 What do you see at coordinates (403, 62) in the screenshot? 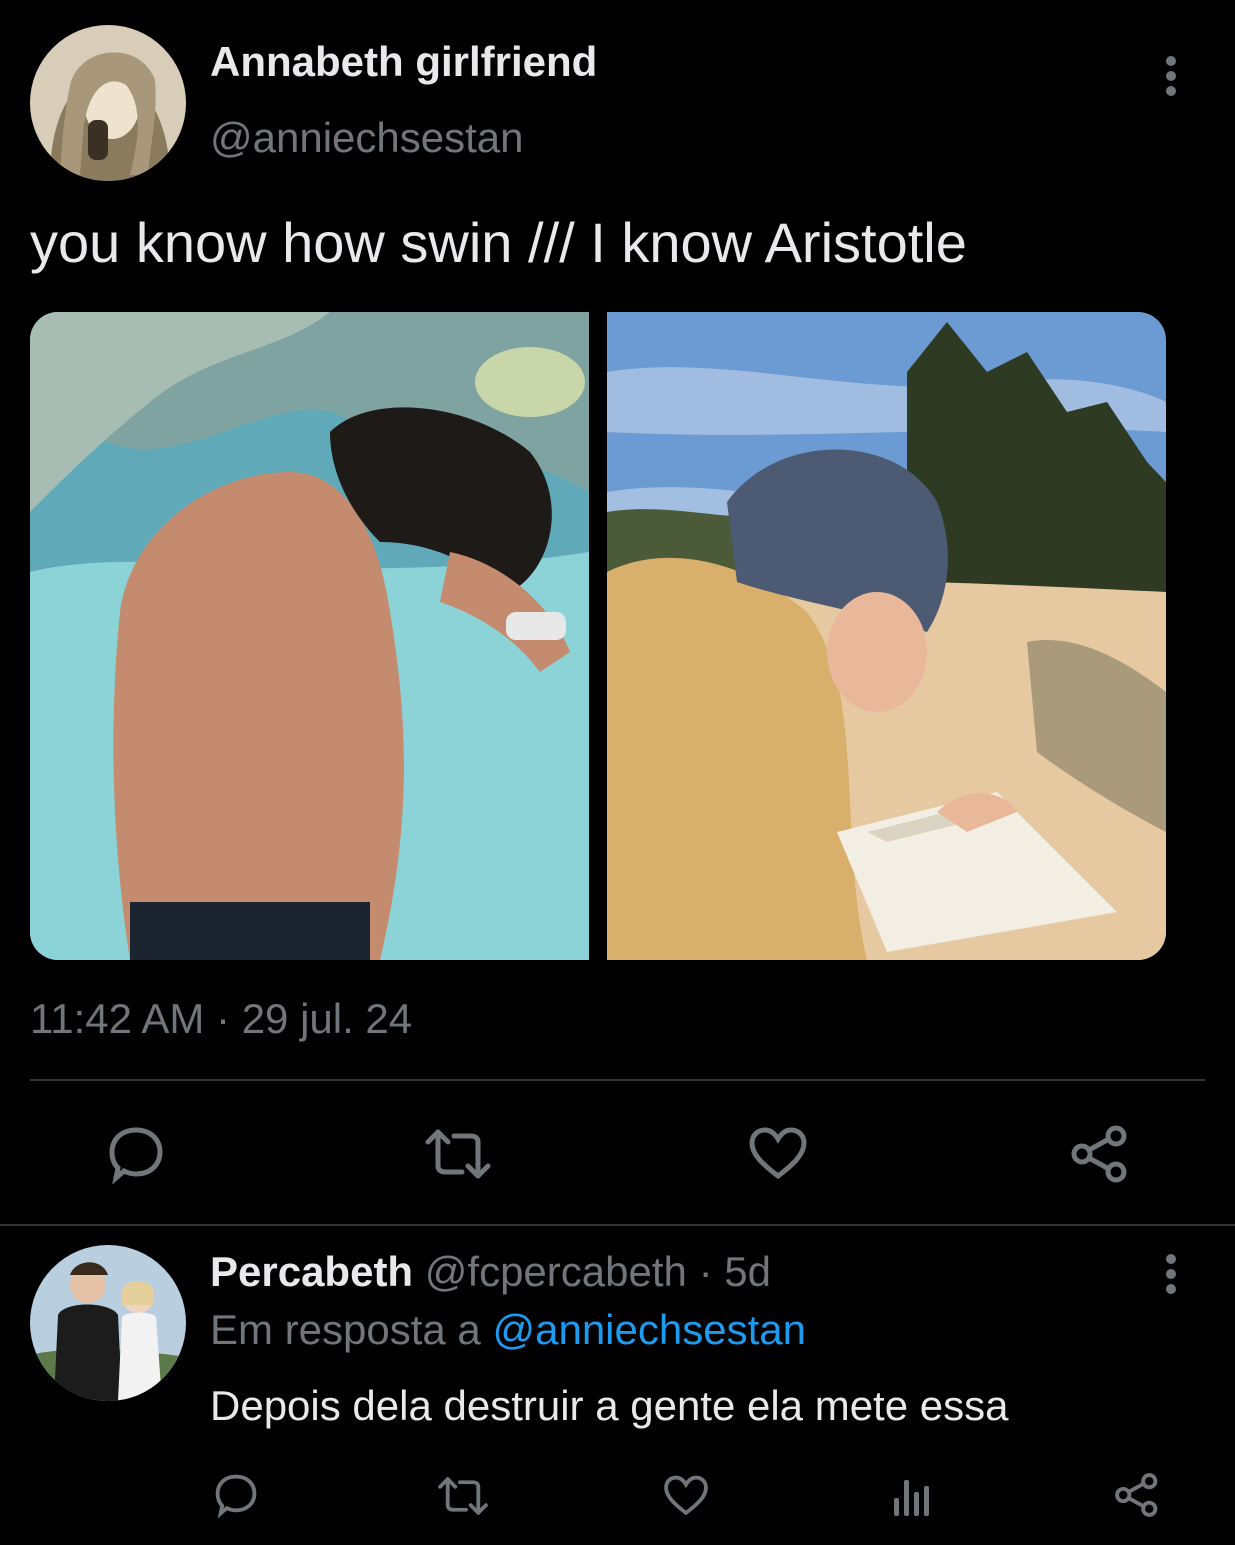
I see `author-display-name: Annabeth girlfriend` at bounding box center [403, 62].